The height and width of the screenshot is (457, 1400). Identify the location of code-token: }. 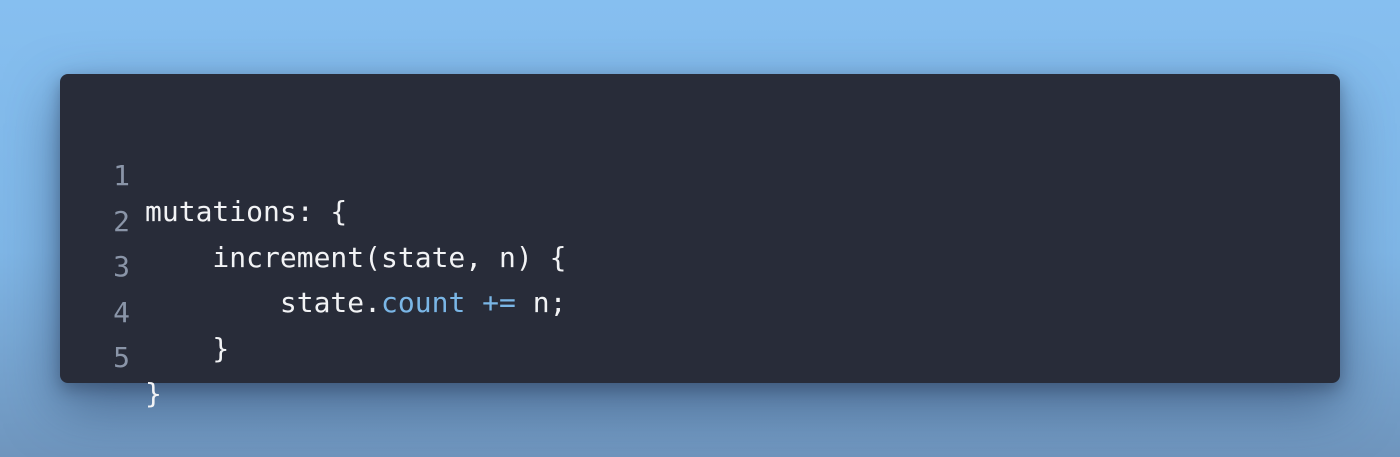
(153, 393).